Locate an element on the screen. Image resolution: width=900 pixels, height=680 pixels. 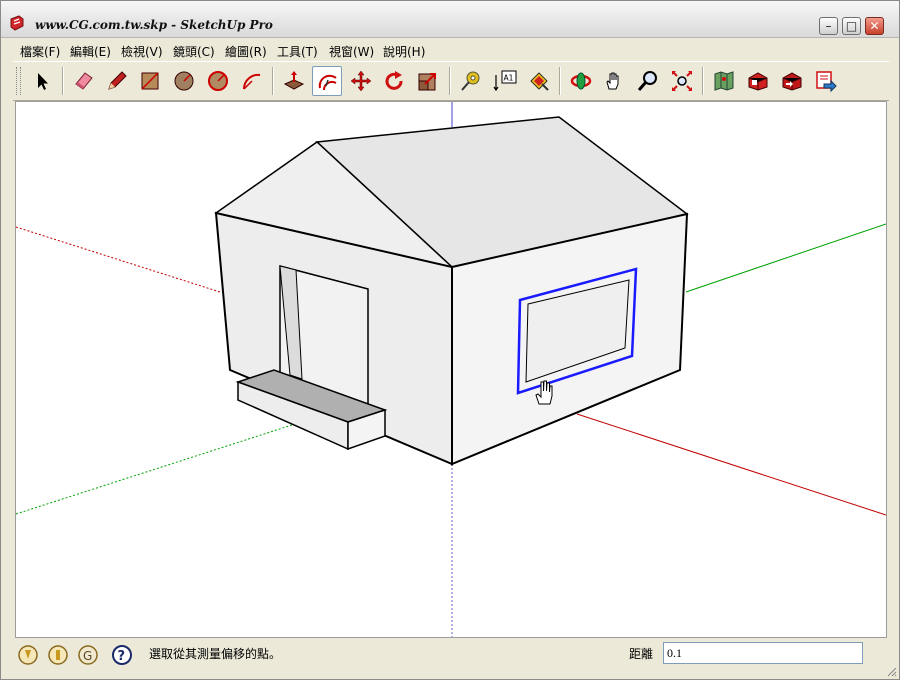
send-to-layout-button is located at coordinates (826, 81).